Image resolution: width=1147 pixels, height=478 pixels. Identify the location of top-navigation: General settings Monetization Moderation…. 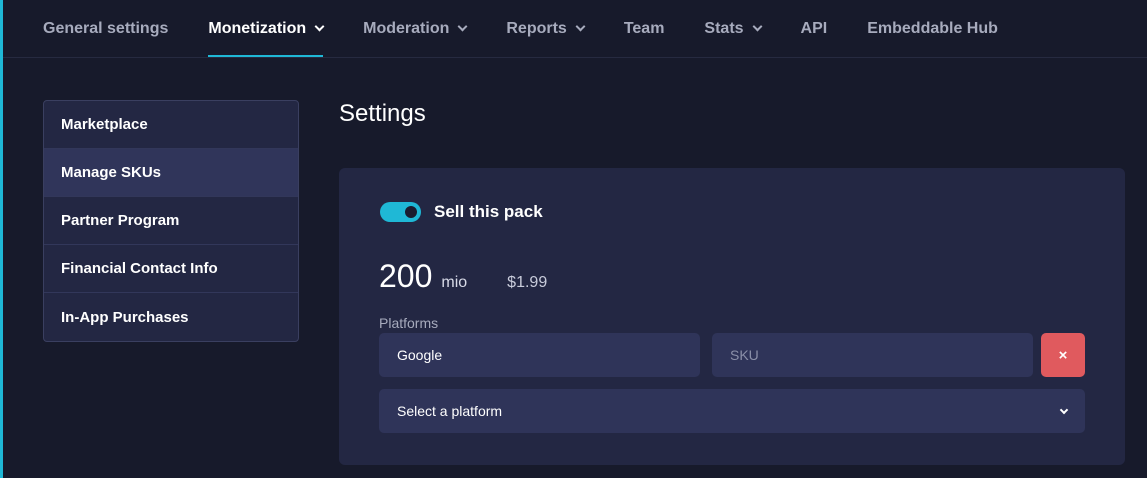
(575, 29).